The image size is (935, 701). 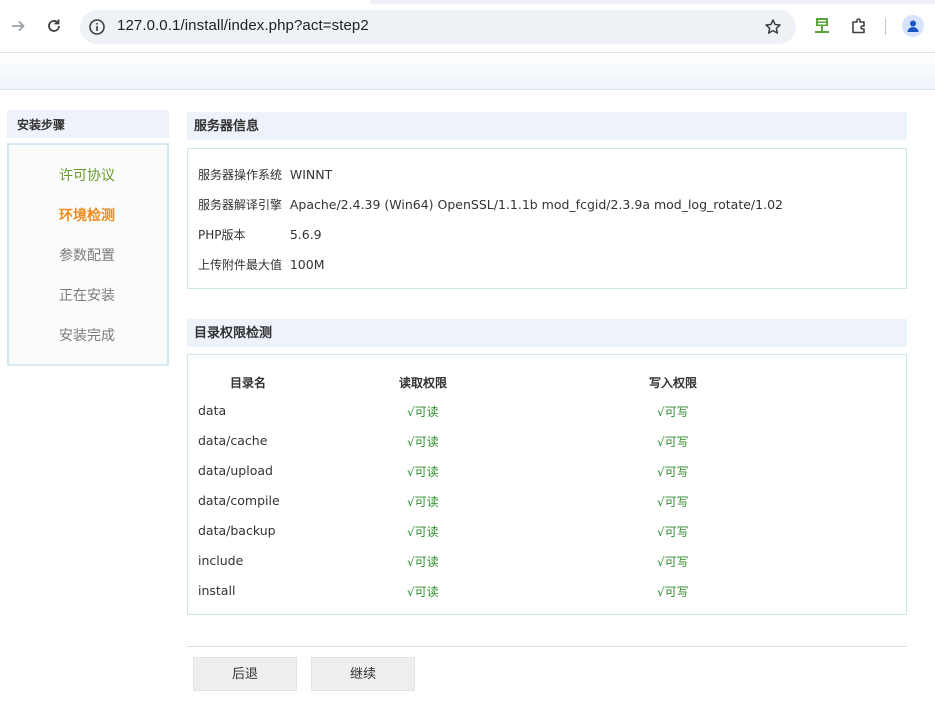 What do you see at coordinates (260, 234) in the screenshot?
I see `info-row-php: PHP版本 5.6.9` at bounding box center [260, 234].